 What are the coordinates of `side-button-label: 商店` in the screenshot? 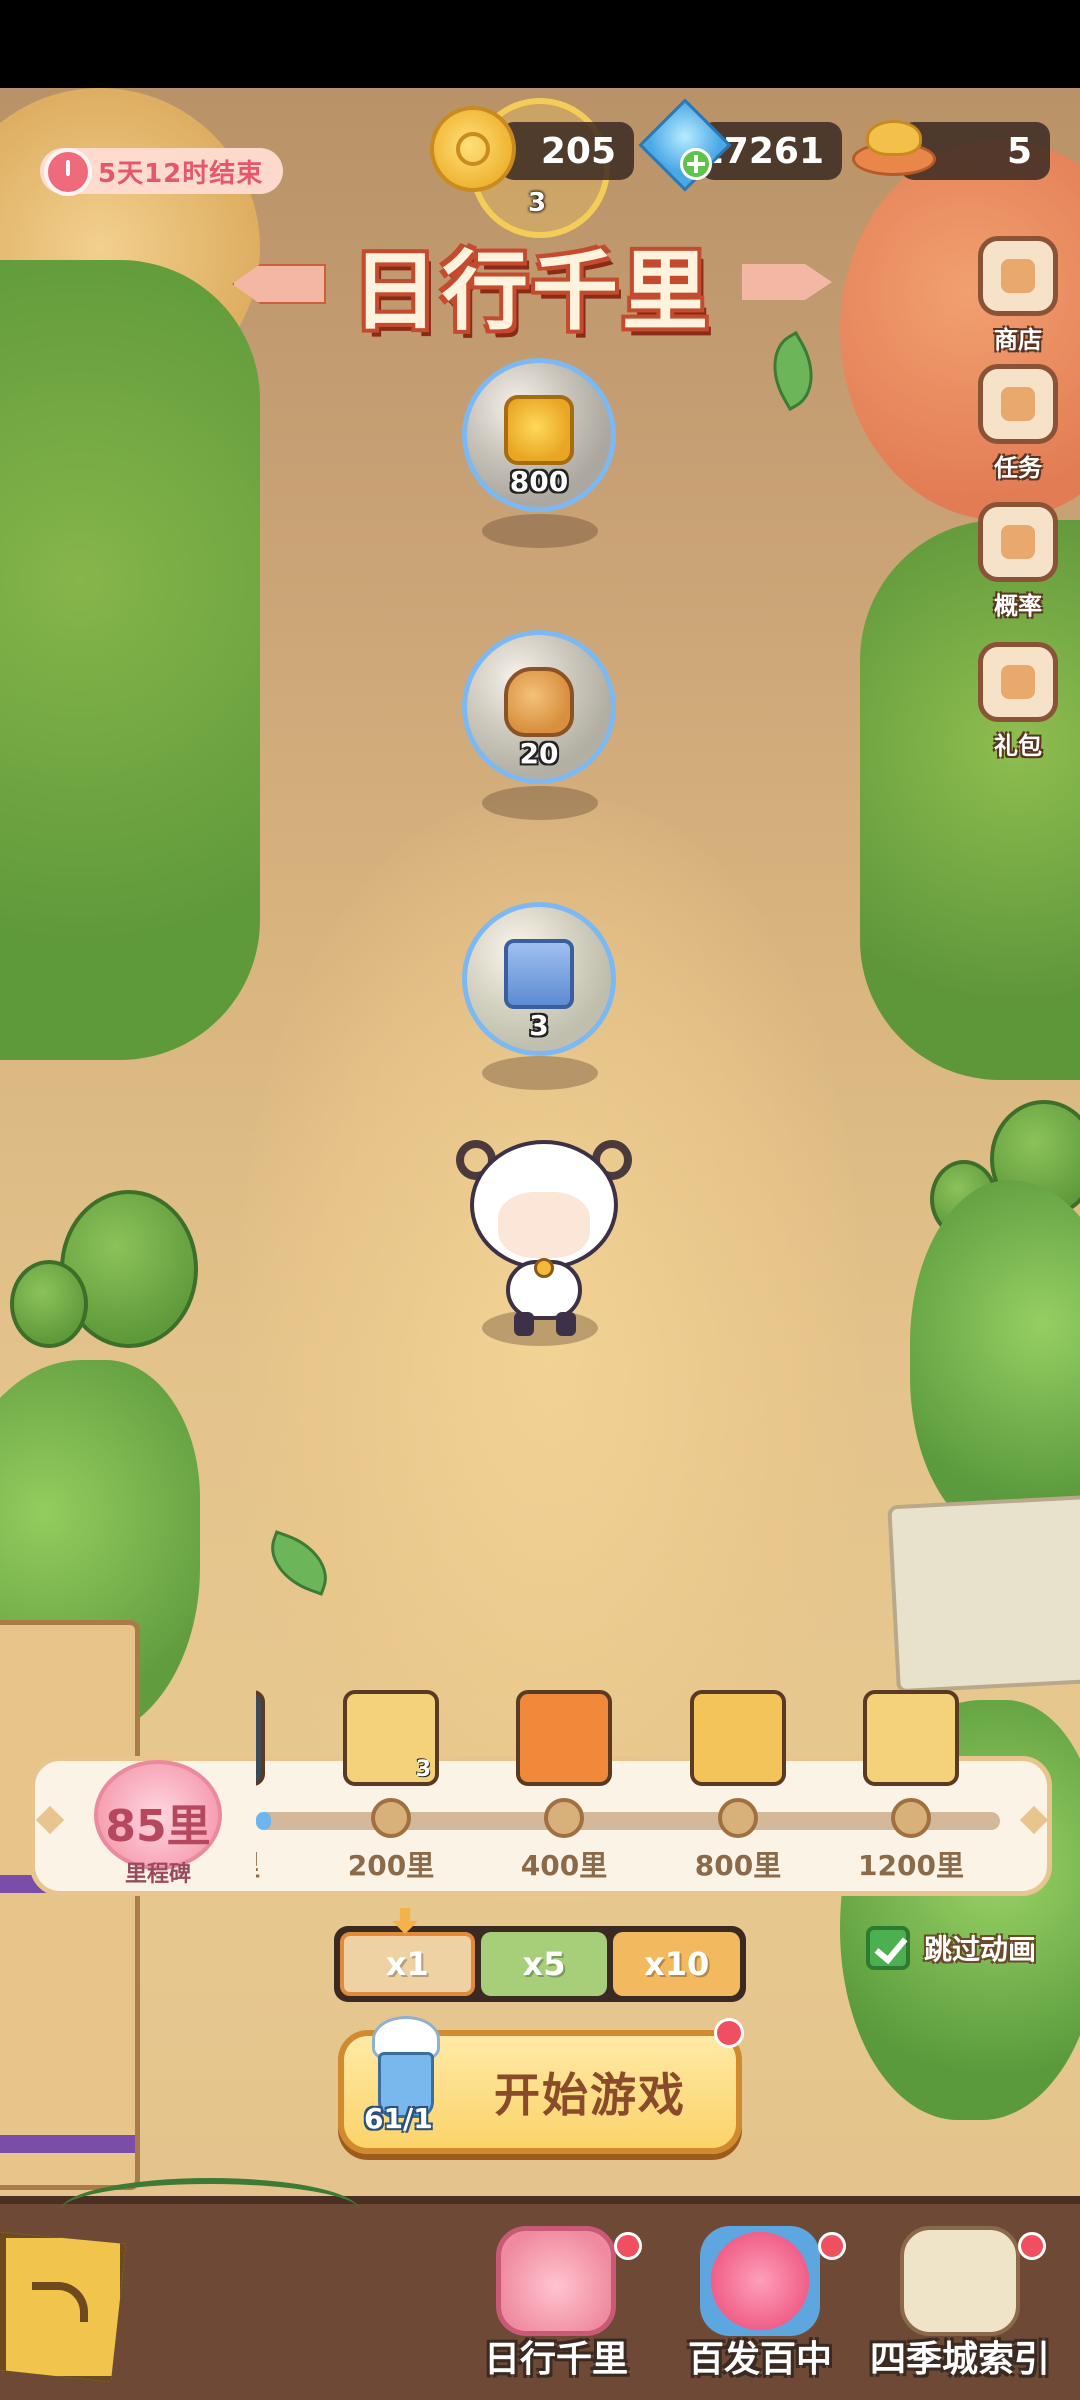 It's located at (1018, 340).